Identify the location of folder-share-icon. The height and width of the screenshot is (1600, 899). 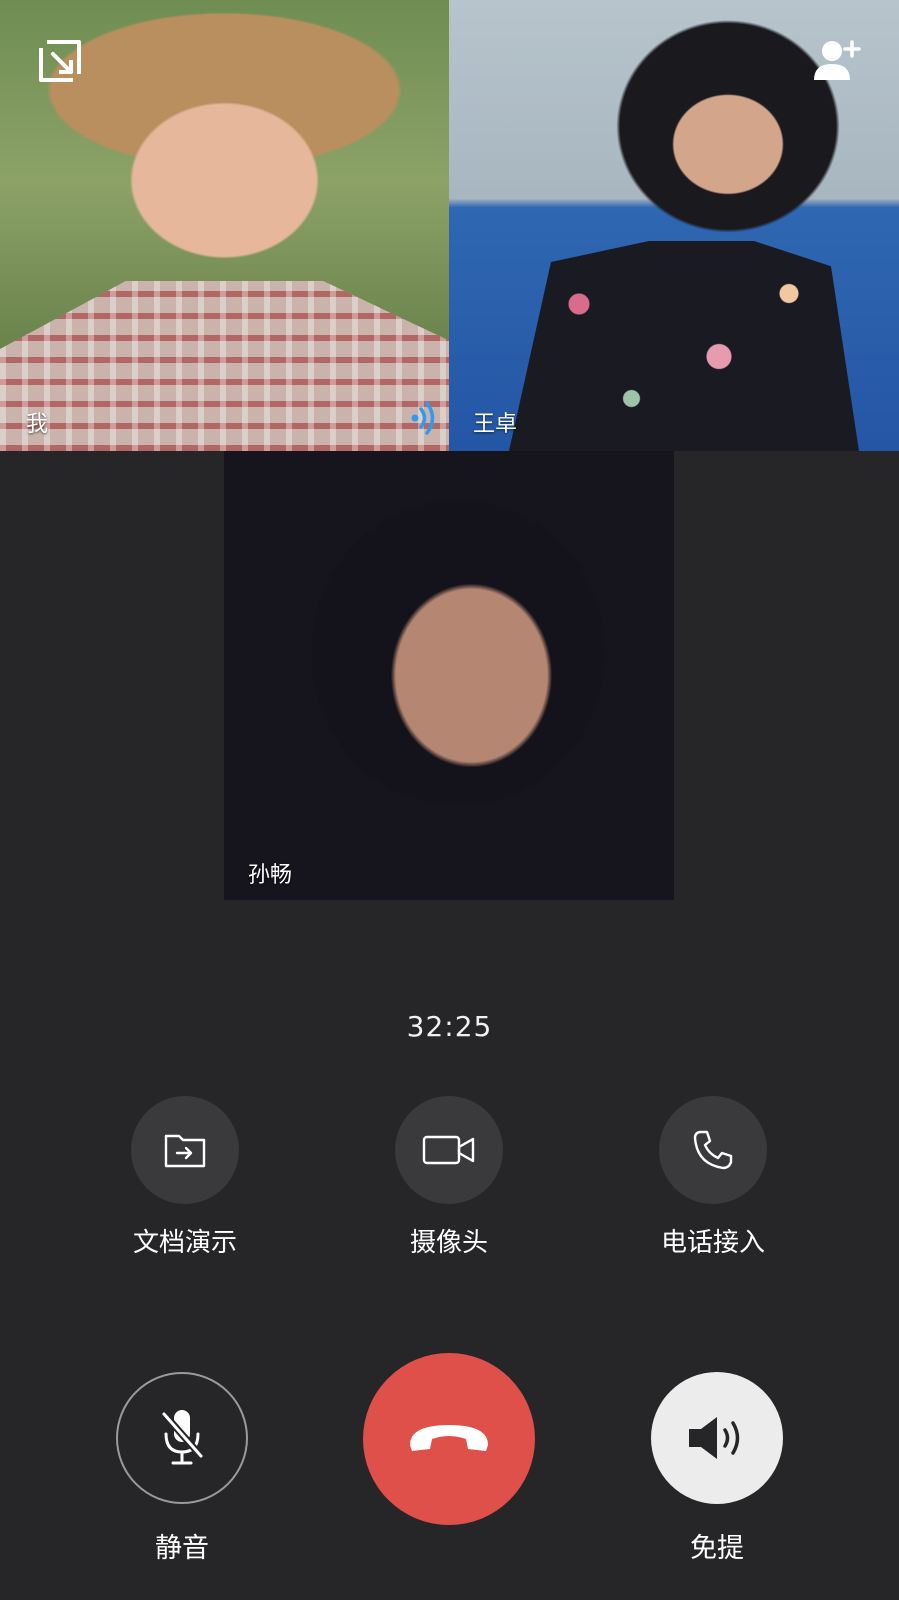
(185, 1151).